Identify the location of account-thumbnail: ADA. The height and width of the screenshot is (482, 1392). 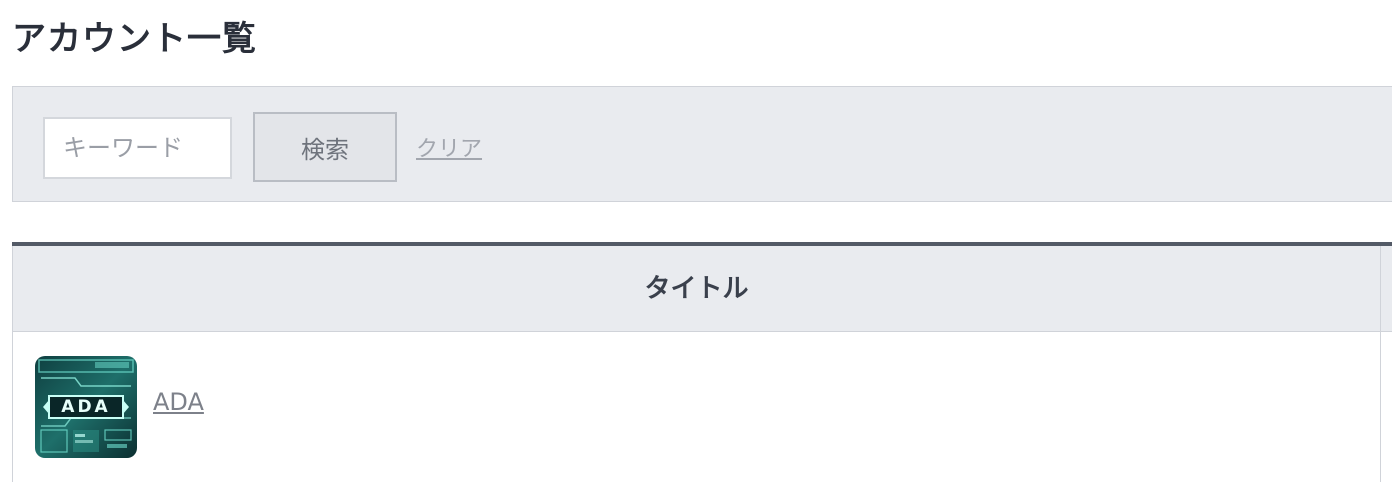
(86, 407).